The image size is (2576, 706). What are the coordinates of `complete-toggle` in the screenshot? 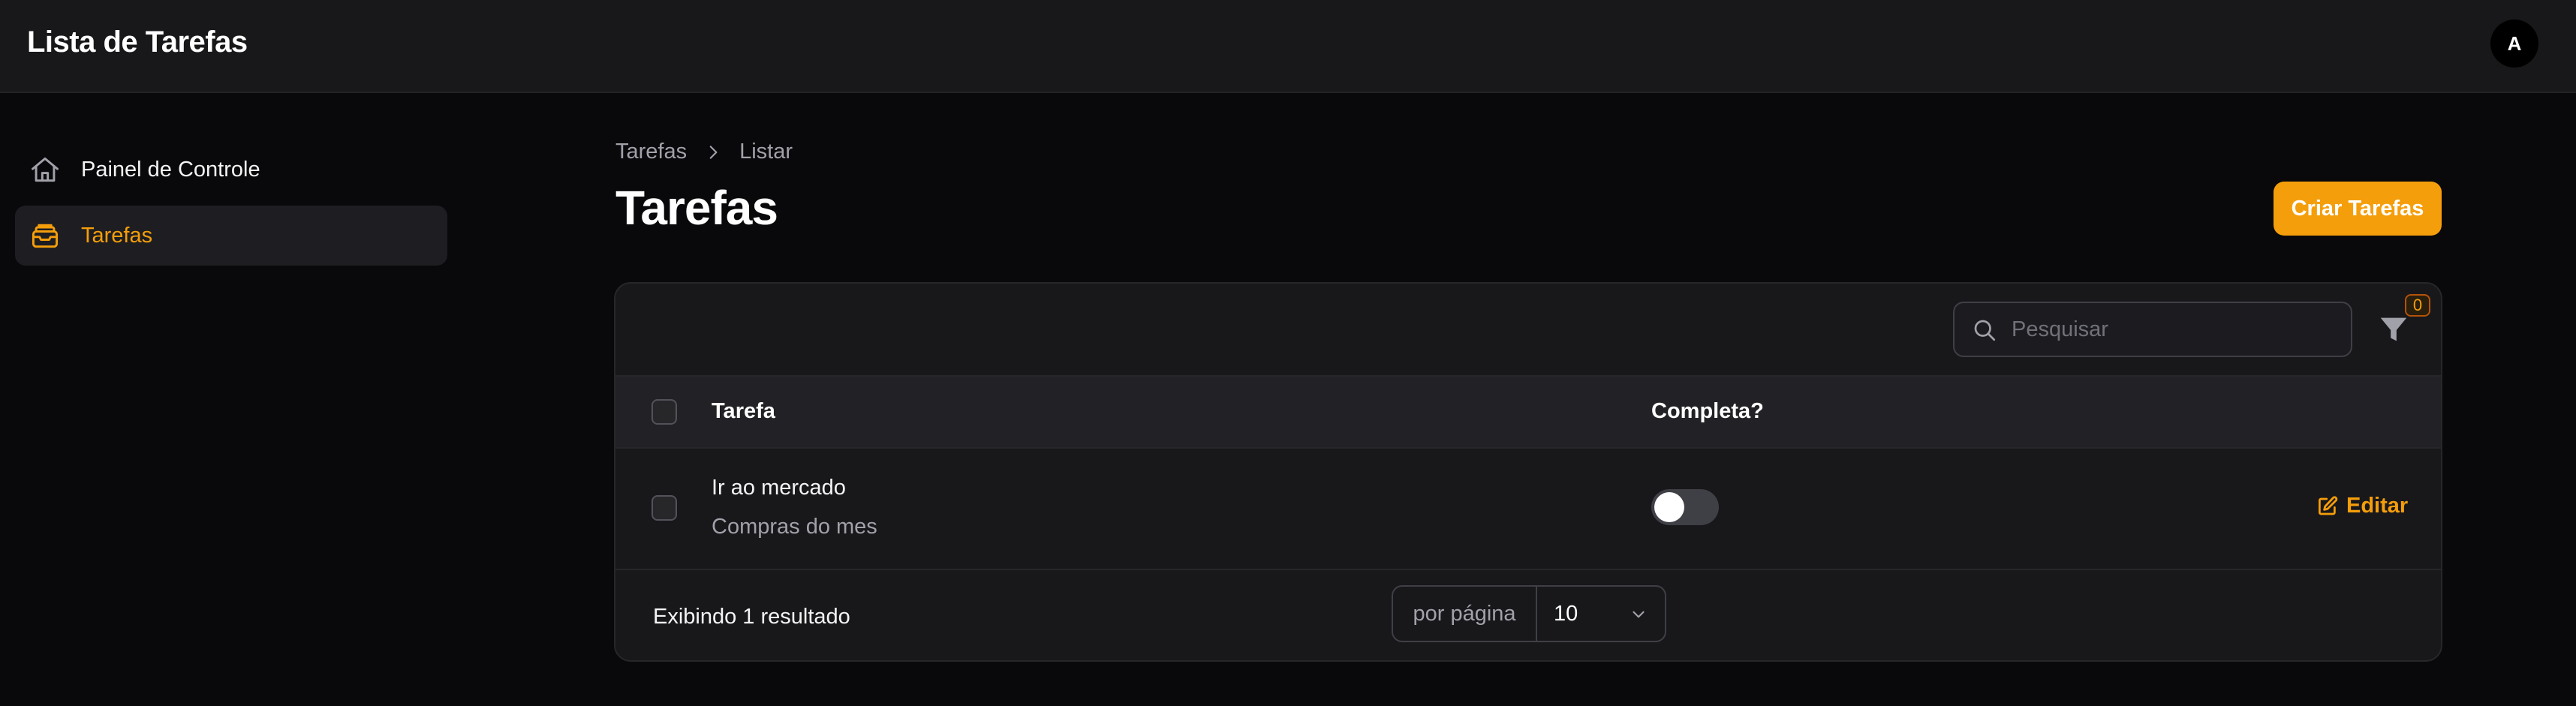 It's located at (1685, 507).